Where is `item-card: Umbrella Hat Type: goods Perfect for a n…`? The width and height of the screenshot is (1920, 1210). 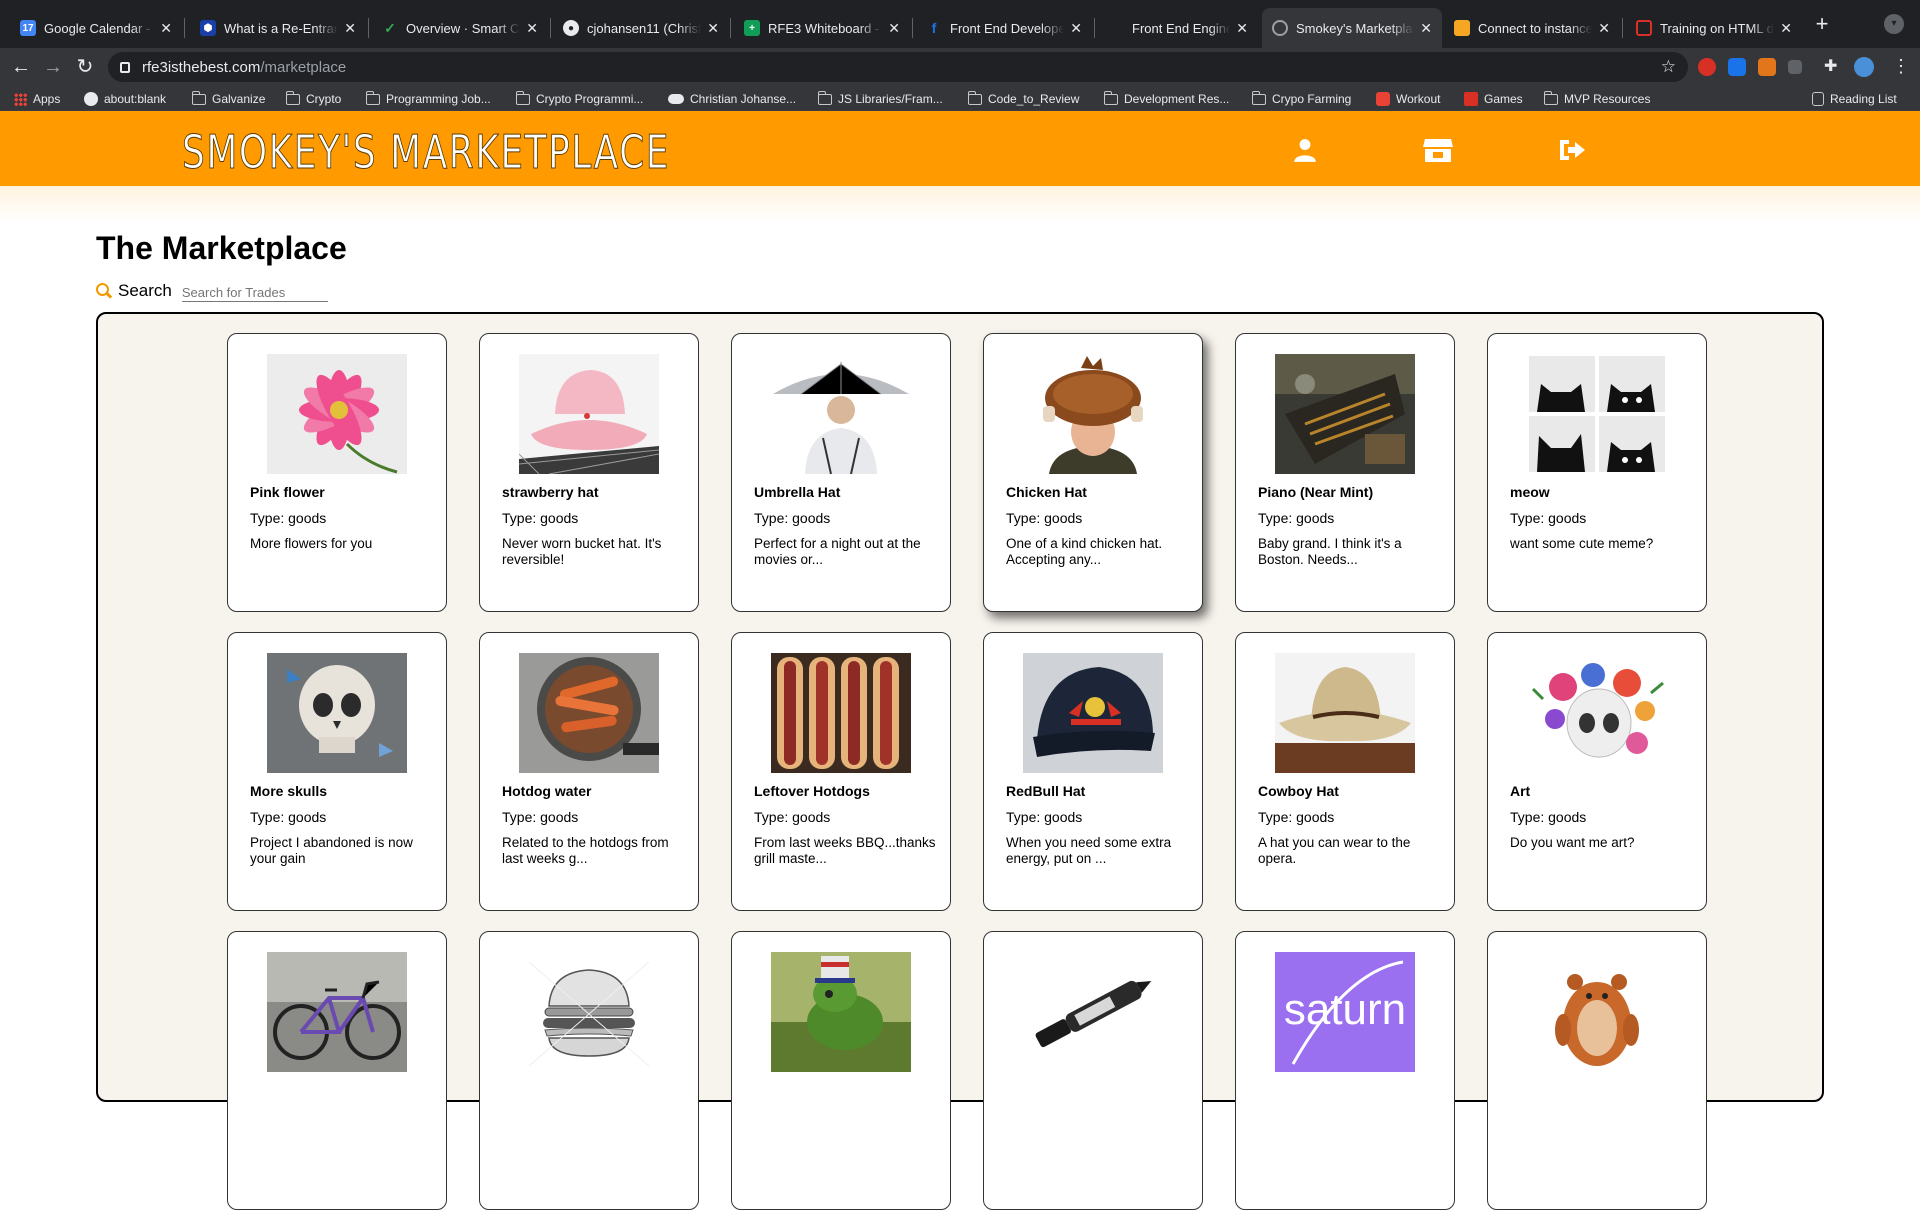
item-card: Umbrella Hat Type: goods Perfect for a n… is located at coordinates (841, 472).